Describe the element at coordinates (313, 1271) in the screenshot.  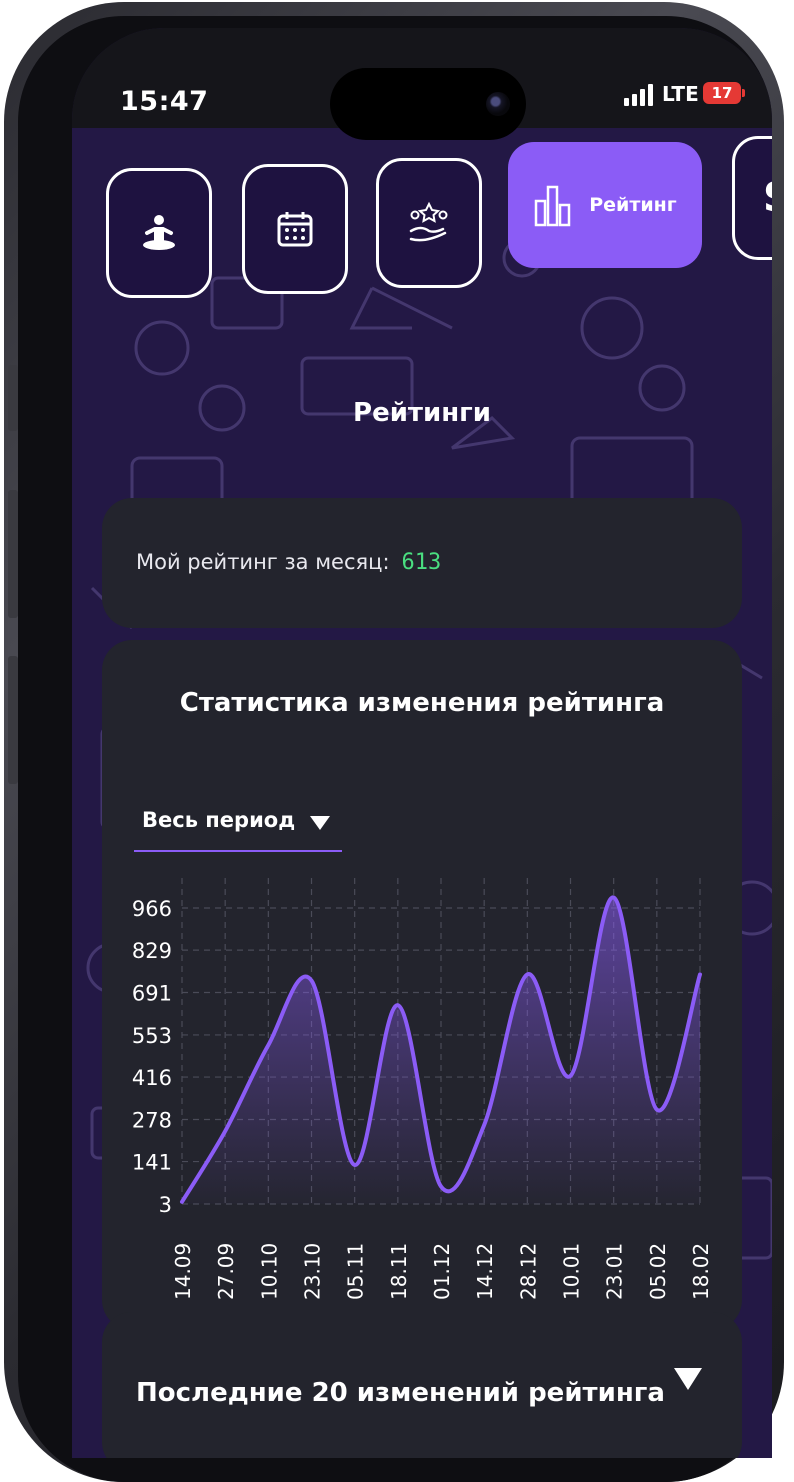
I see `chart-x-tick-label: 23.10` at that location.